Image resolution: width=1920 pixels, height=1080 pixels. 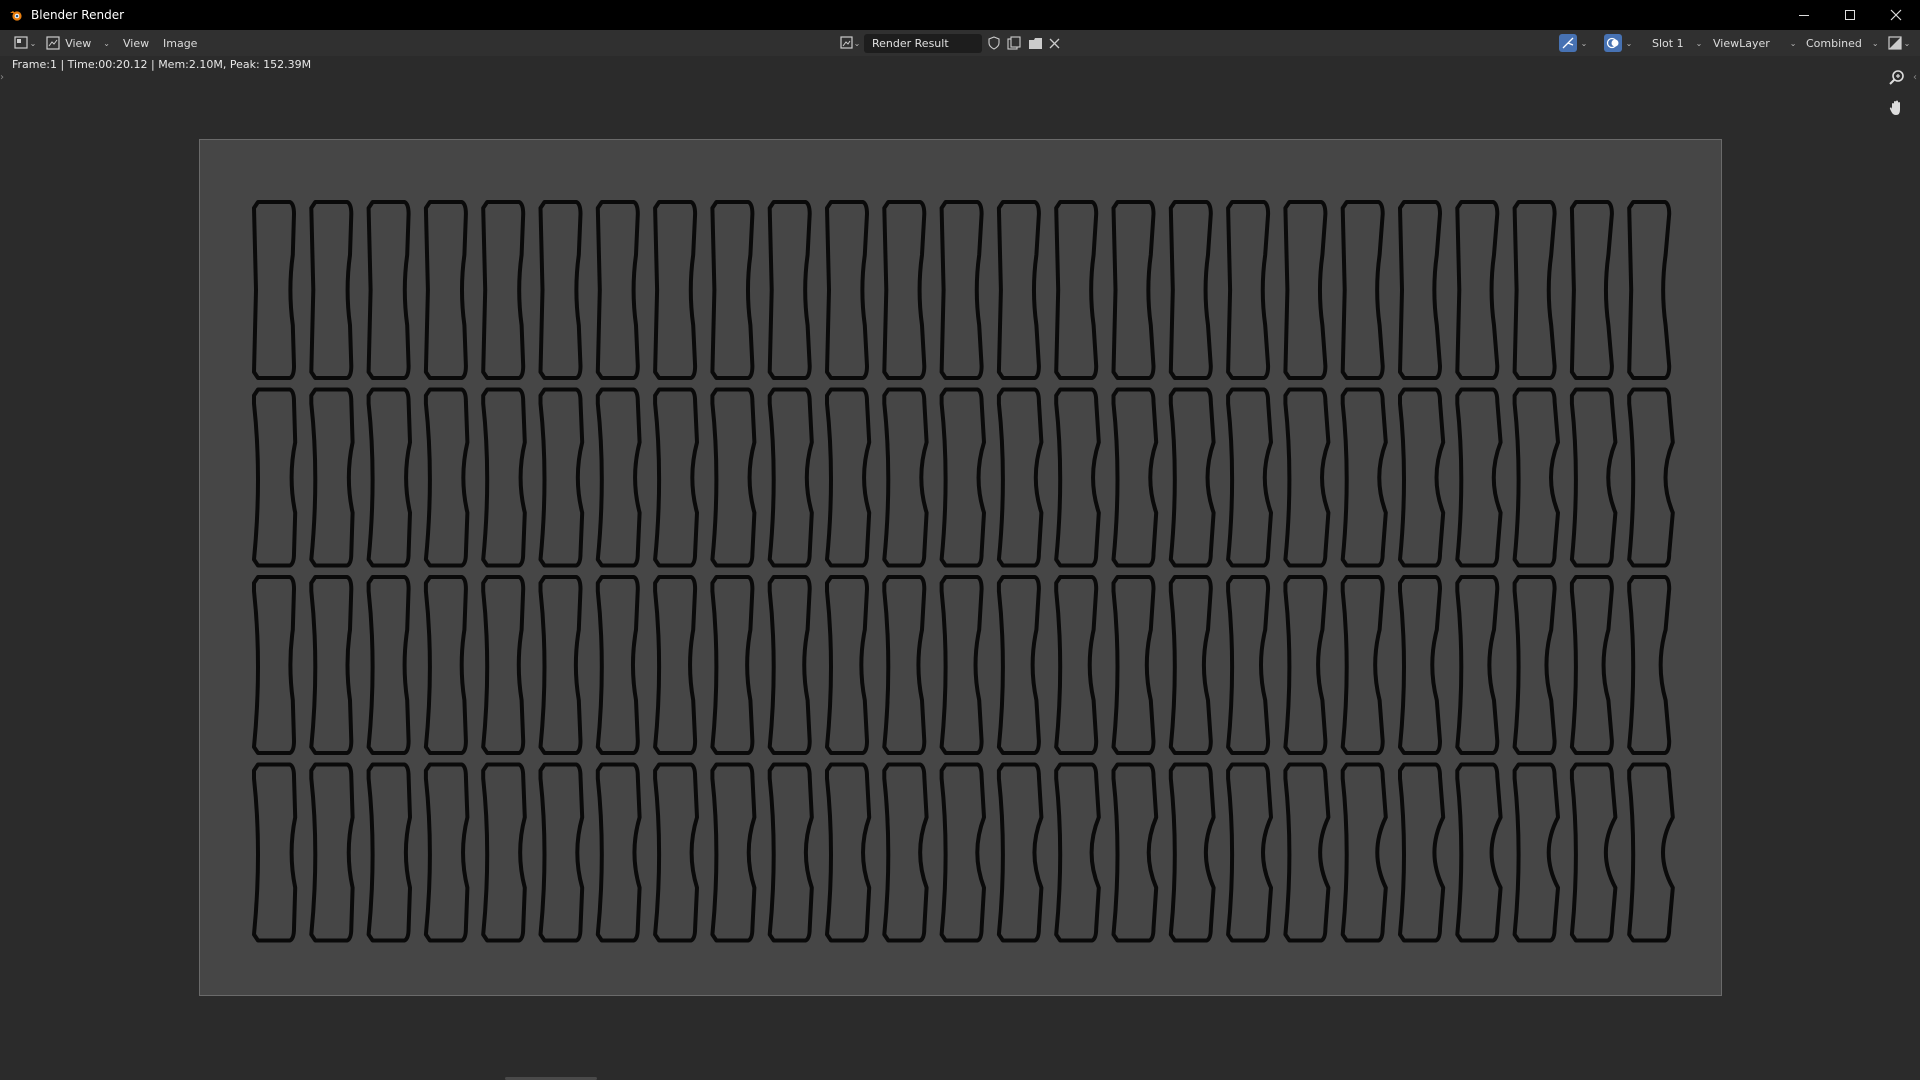 I want to click on duplicate-icon, so click(x=1014, y=43).